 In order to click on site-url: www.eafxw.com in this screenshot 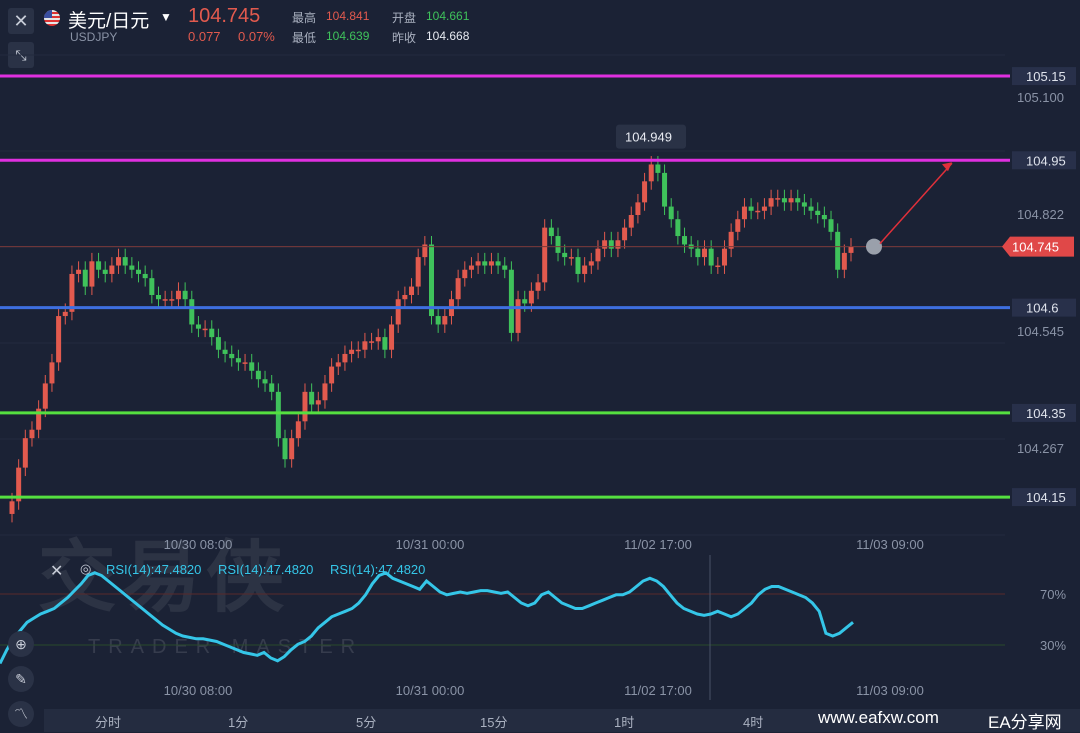, I will do `click(878, 717)`.